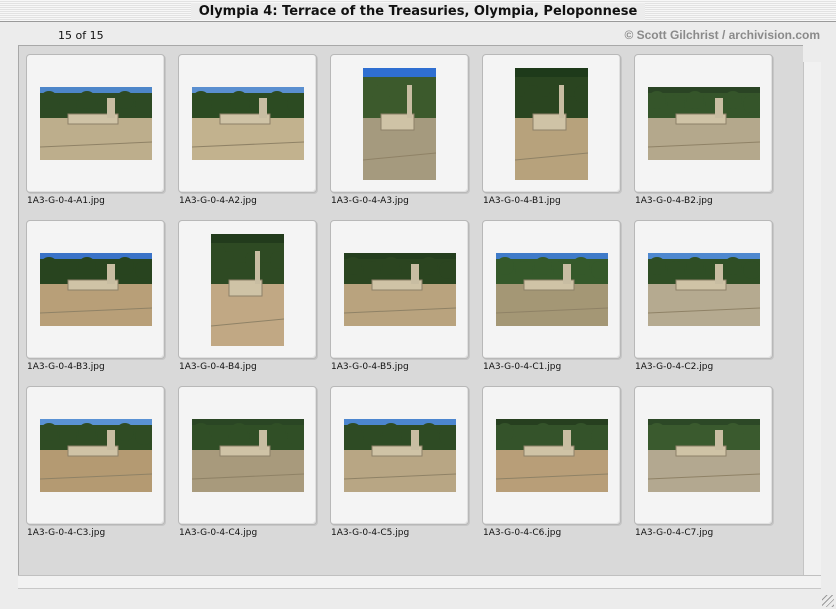  Describe the element at coordinates (218, 533) in the screenshot. I see `thumbnail-filename: 1A3-G-0-4-C4.jpg` at that location.